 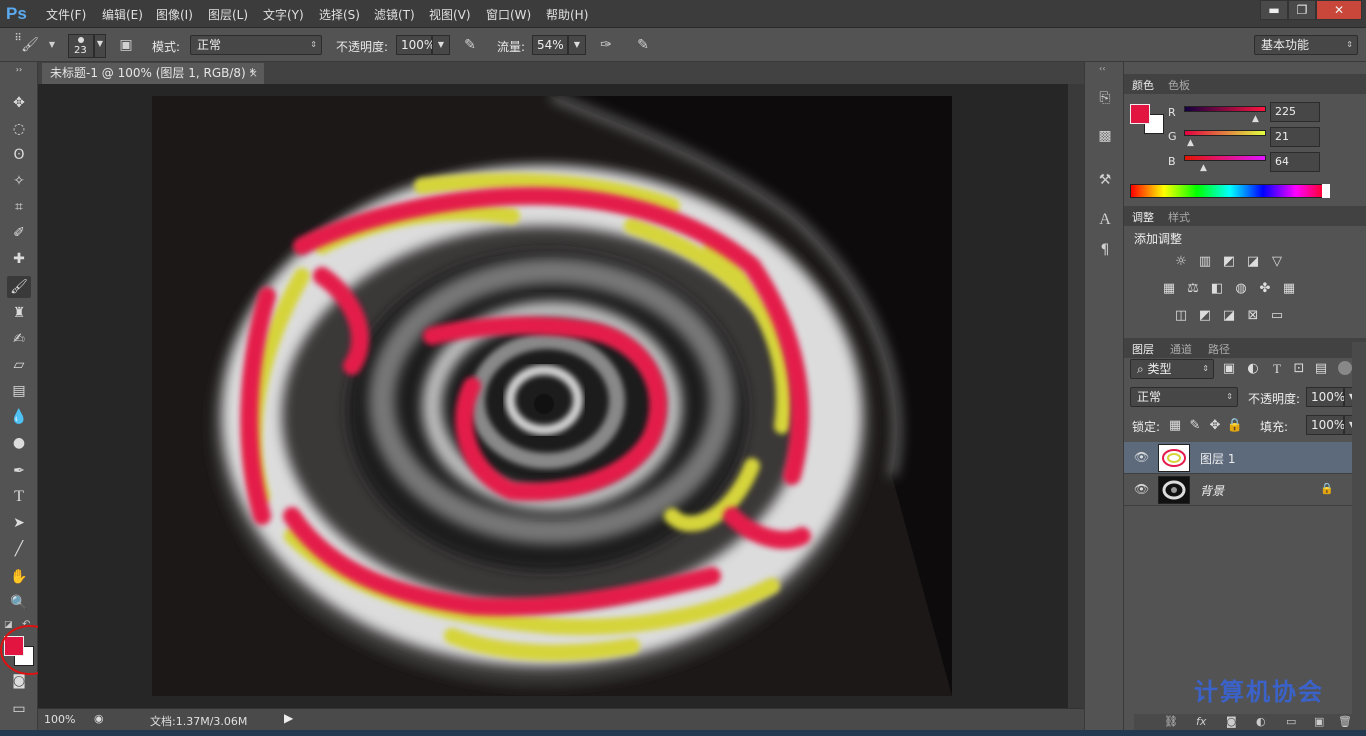 What do you see at coordinates (1291, 721) in the screenshot?
I see `new-group-icon: ▭` at bounding box center [1291, 721].